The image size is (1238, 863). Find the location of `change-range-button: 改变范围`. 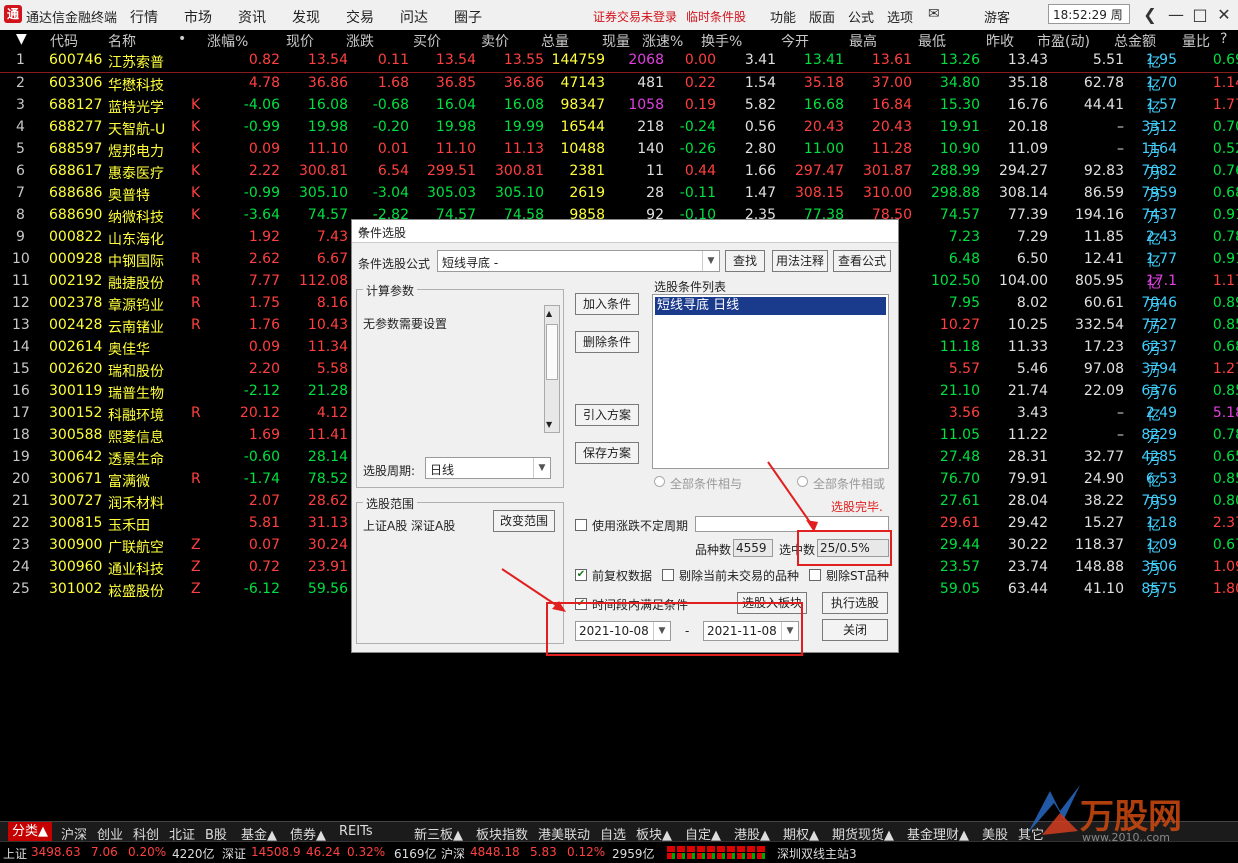

change-range-button: 改变范围 is located at coordinates (524, 521).